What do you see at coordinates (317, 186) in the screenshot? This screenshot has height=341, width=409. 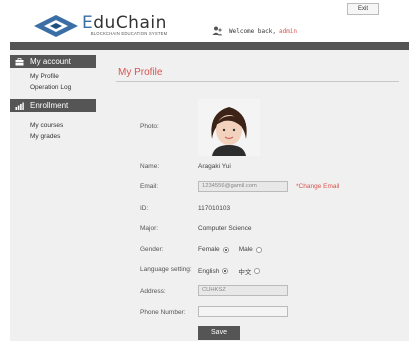 I see `change-email-link: *Change Email` at bounding box center [317, 186].